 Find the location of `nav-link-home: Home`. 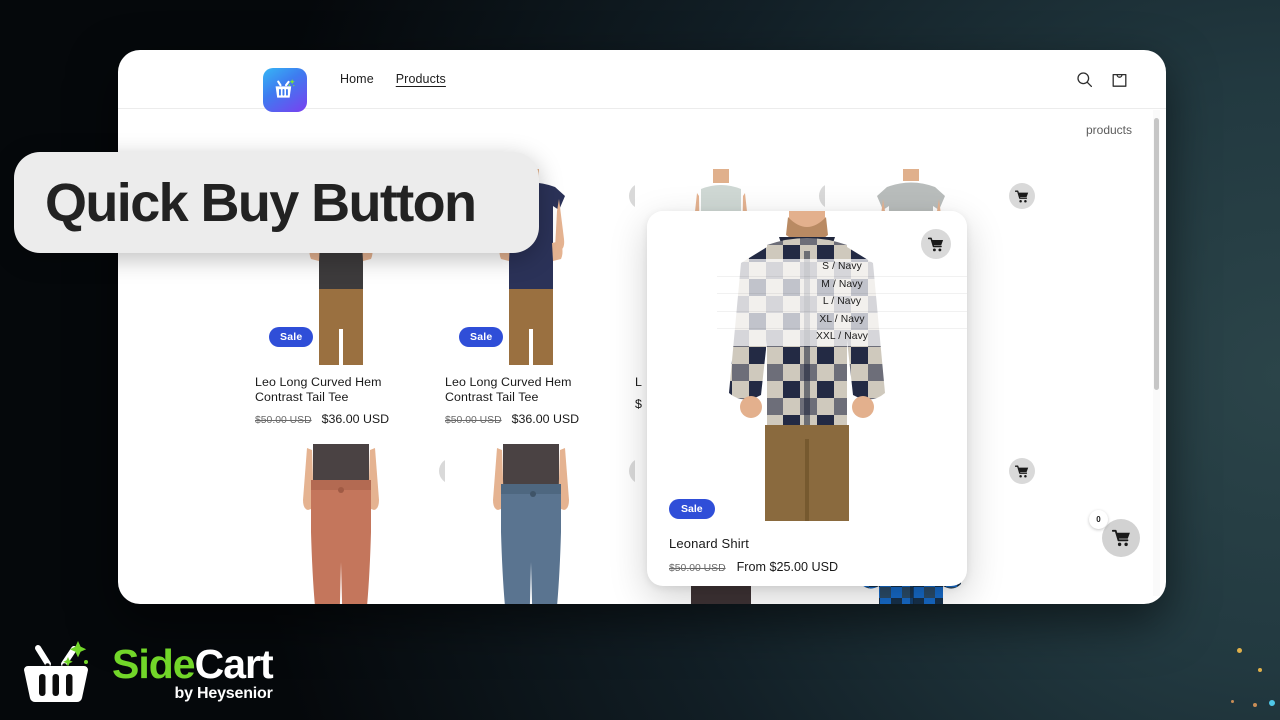

nav-link-home: Home is located at coordinates (357, 79).